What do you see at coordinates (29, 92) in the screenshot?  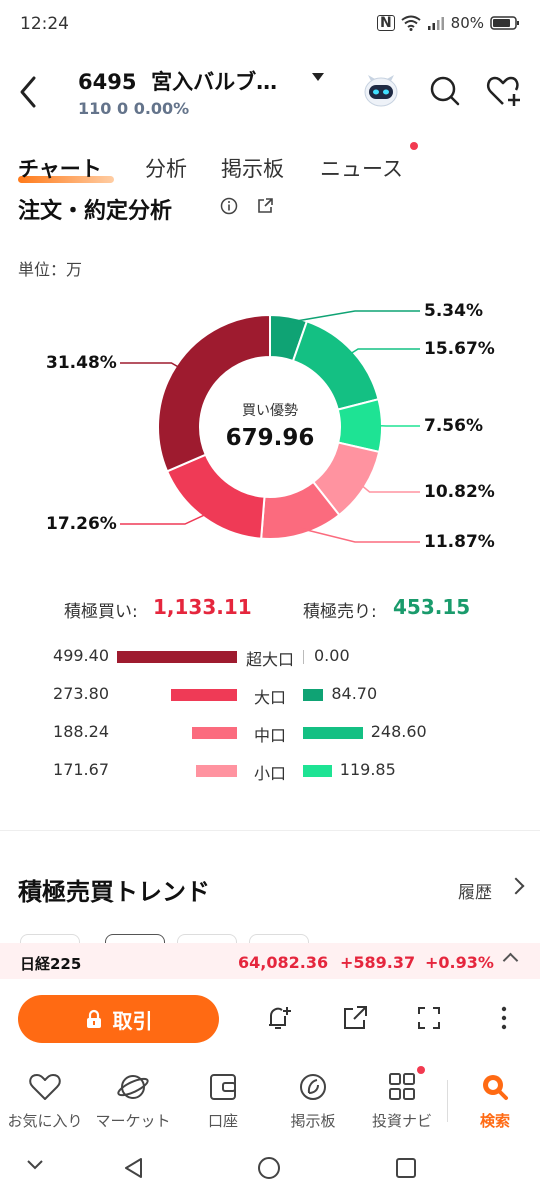 I see `back-button` at bounding box center [29, 92].